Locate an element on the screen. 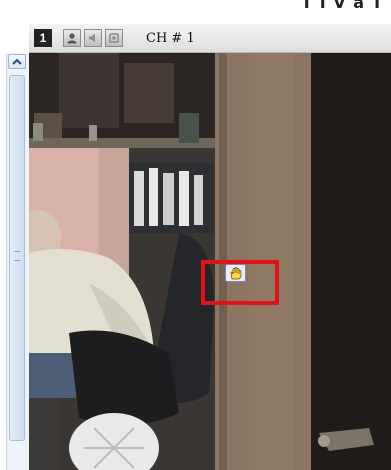  record-icon is located at coordinates (114, 38).